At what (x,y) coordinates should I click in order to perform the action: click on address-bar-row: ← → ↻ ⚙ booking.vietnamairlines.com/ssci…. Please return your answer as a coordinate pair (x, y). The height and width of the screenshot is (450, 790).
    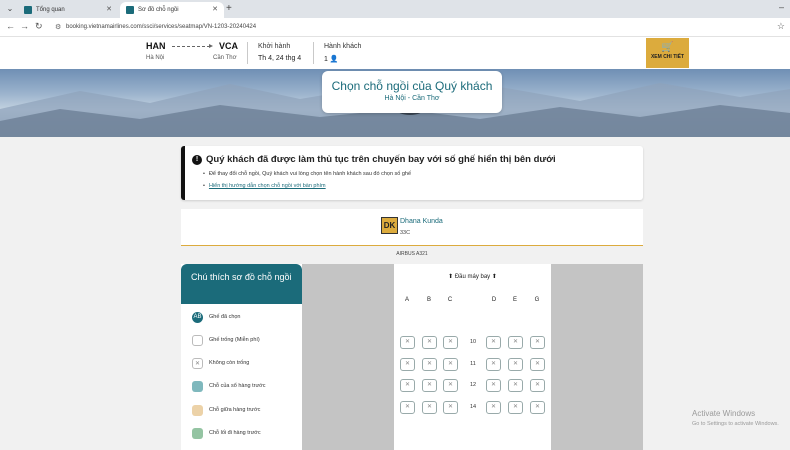
    Looking at the image, I should click on (395, 27).